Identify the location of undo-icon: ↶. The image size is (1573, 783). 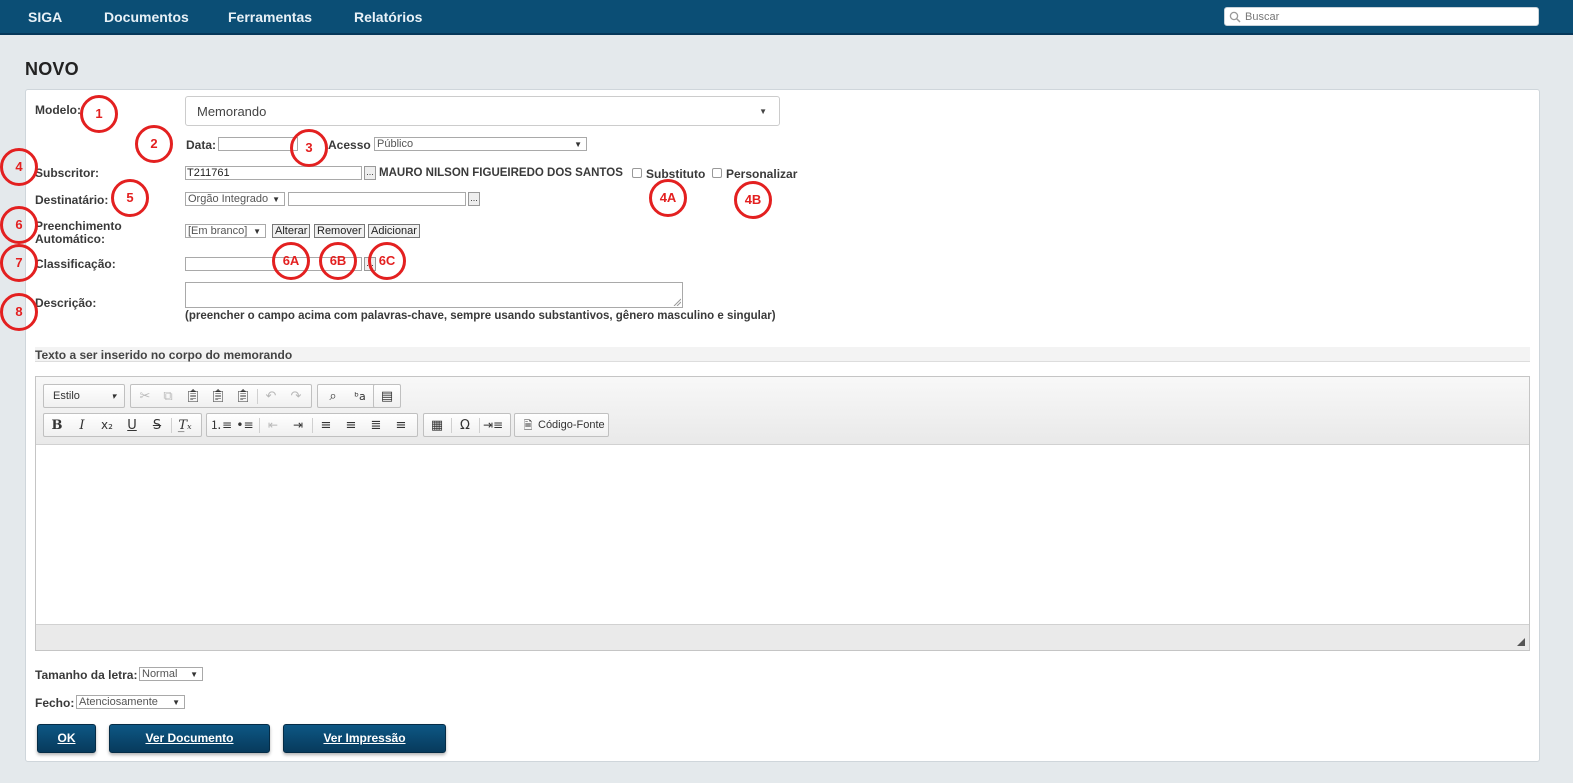
(271, 396).